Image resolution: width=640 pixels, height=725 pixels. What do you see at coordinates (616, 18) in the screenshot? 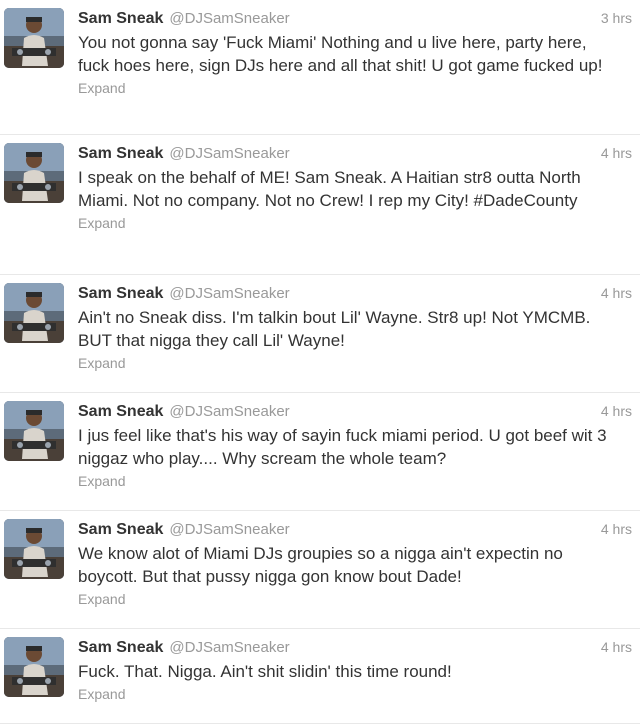
I see `tweet-timestamp: 3 hrs` at bounding box center [616, 18].